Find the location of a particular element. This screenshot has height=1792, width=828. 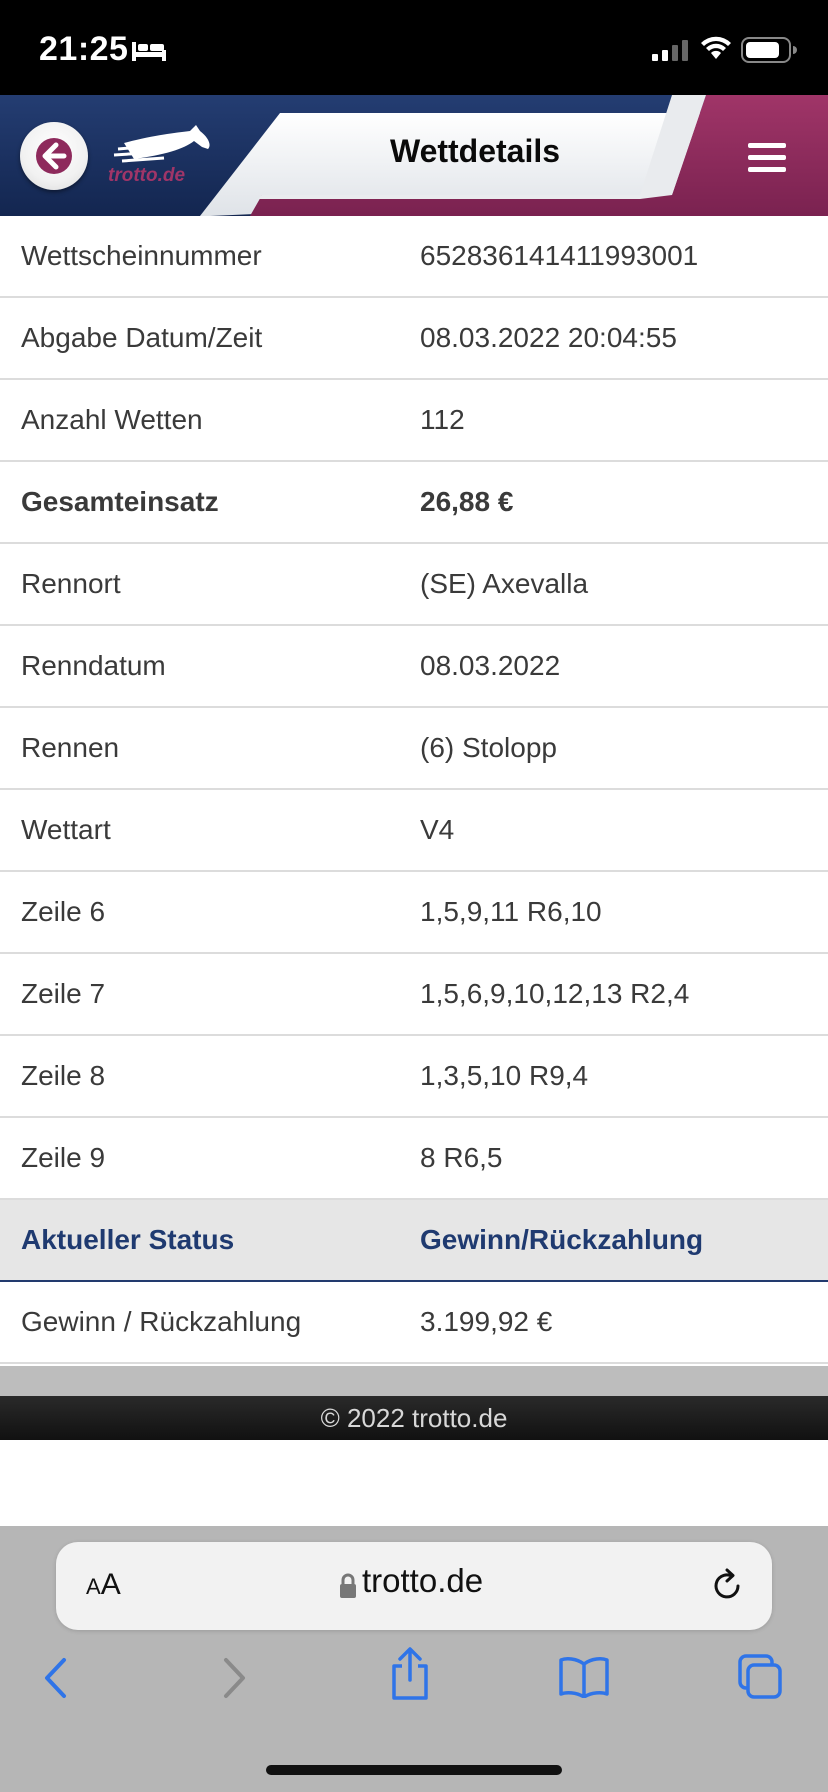

row-value: 1,5,6,9,10,12,13 R2,4 is located at coordinates (555, 993).